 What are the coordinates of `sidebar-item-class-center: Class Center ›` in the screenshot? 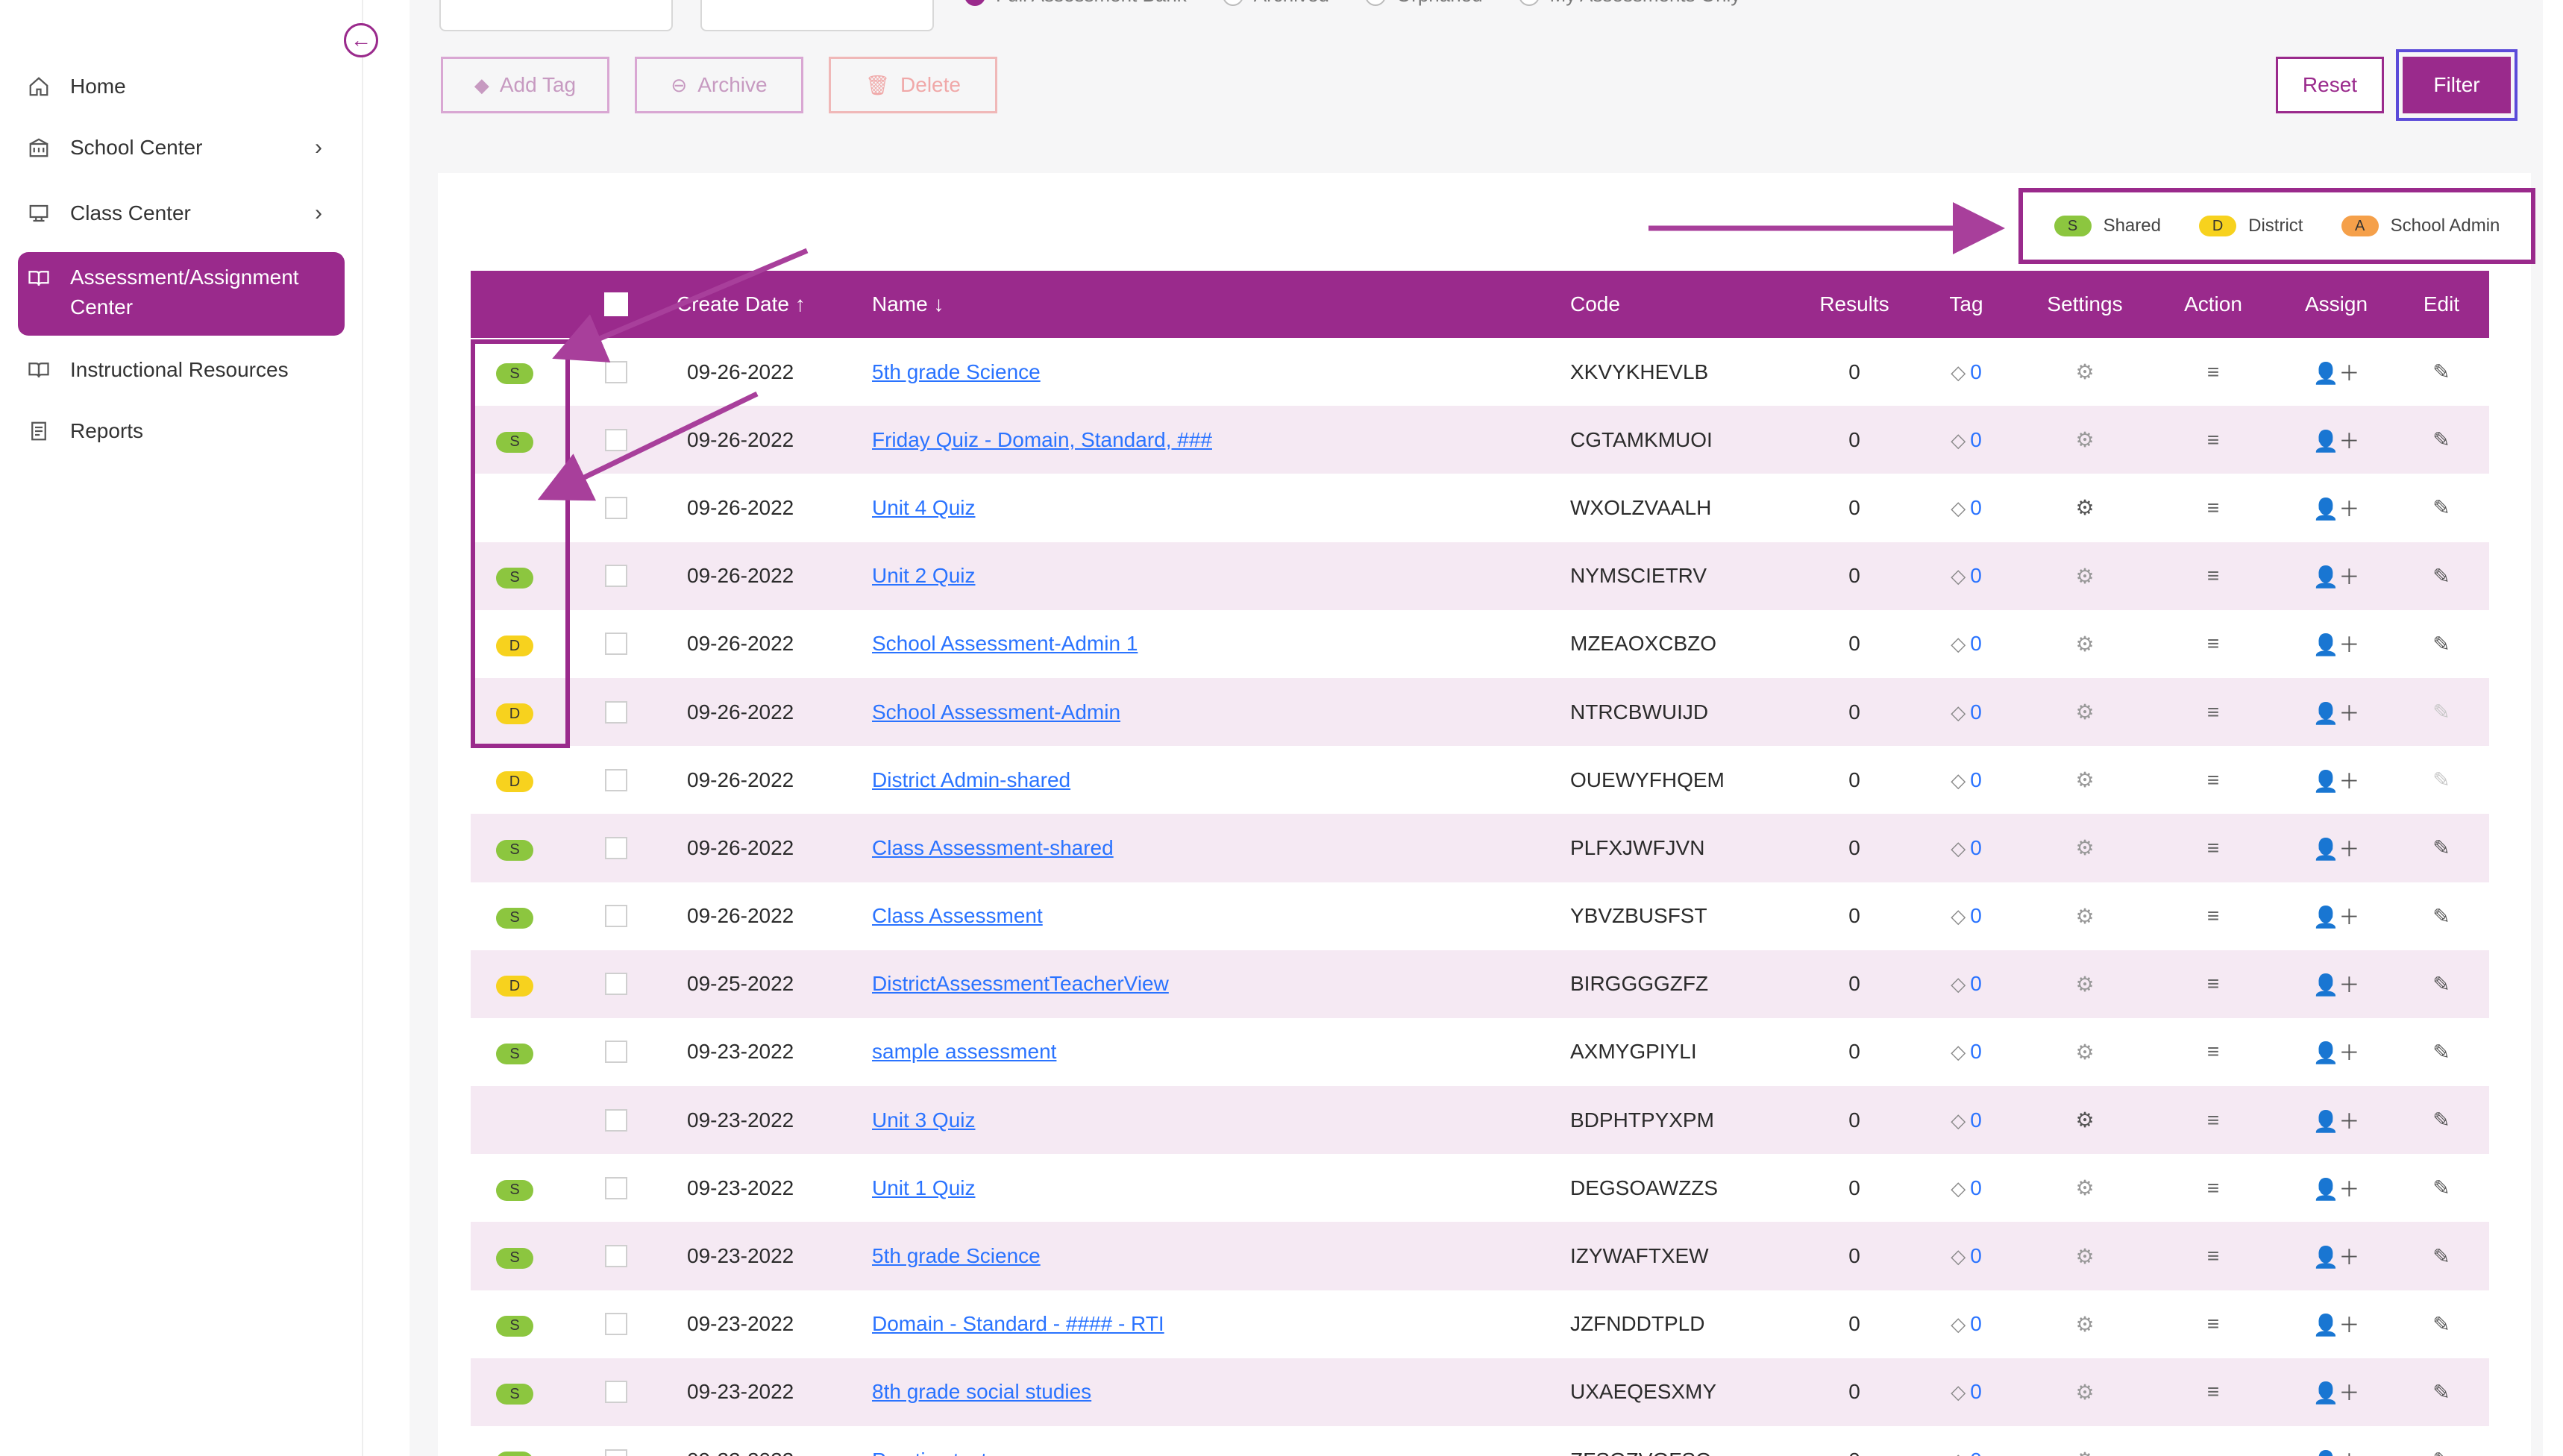 It's located at (181, 213).